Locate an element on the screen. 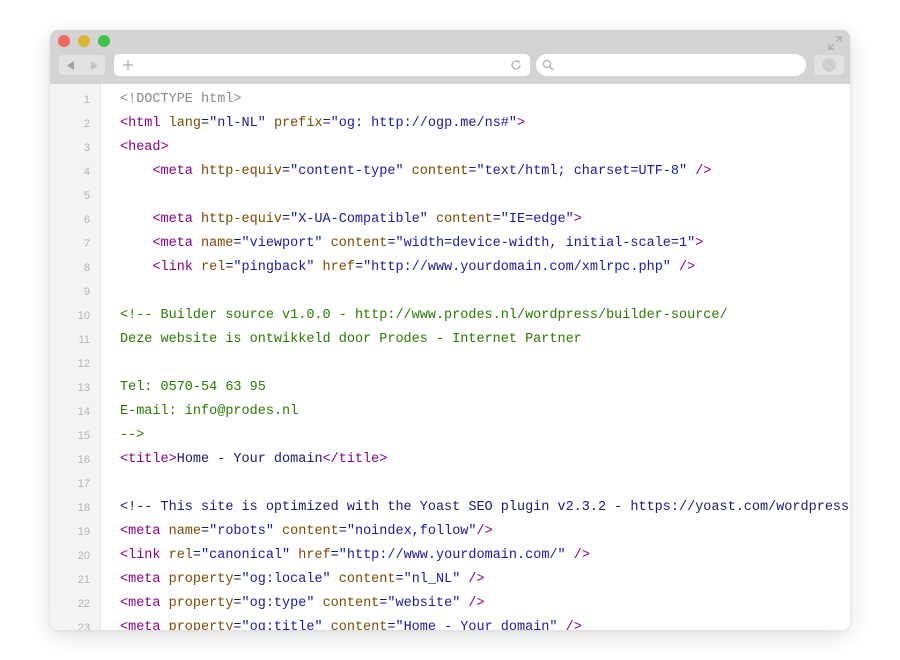 The width and height of the screenshot is (900, 660). forward-button is located at coordinates (93, 65).